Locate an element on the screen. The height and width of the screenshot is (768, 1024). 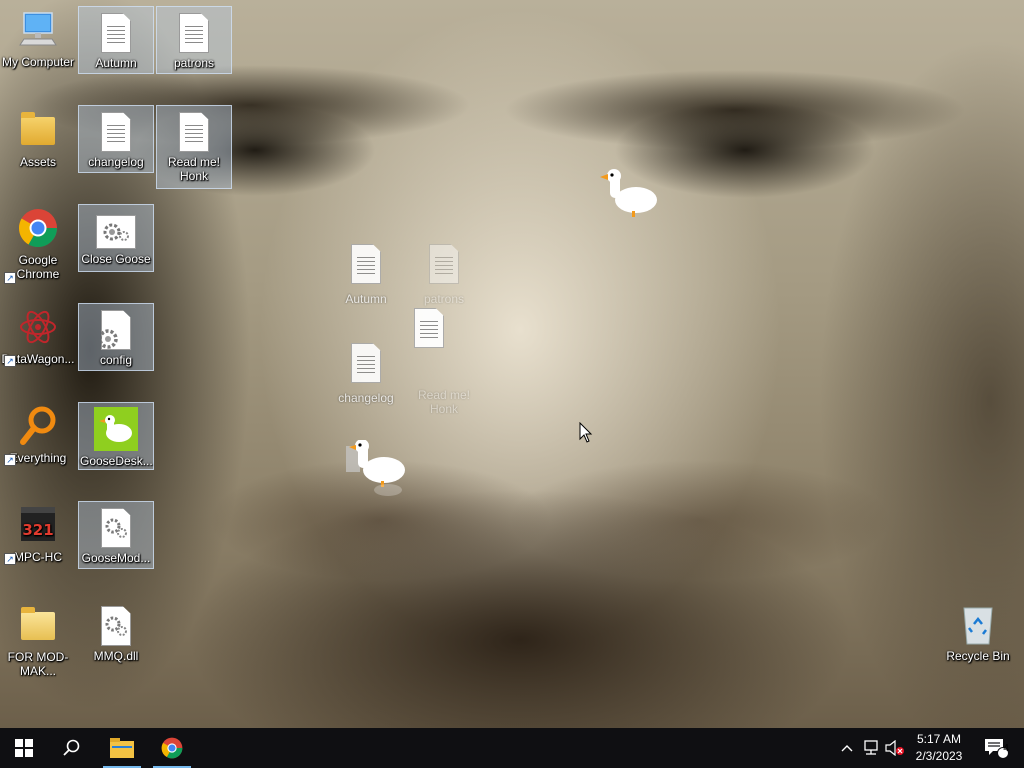
volume-muted-icon is located at coordinates (894, 748).